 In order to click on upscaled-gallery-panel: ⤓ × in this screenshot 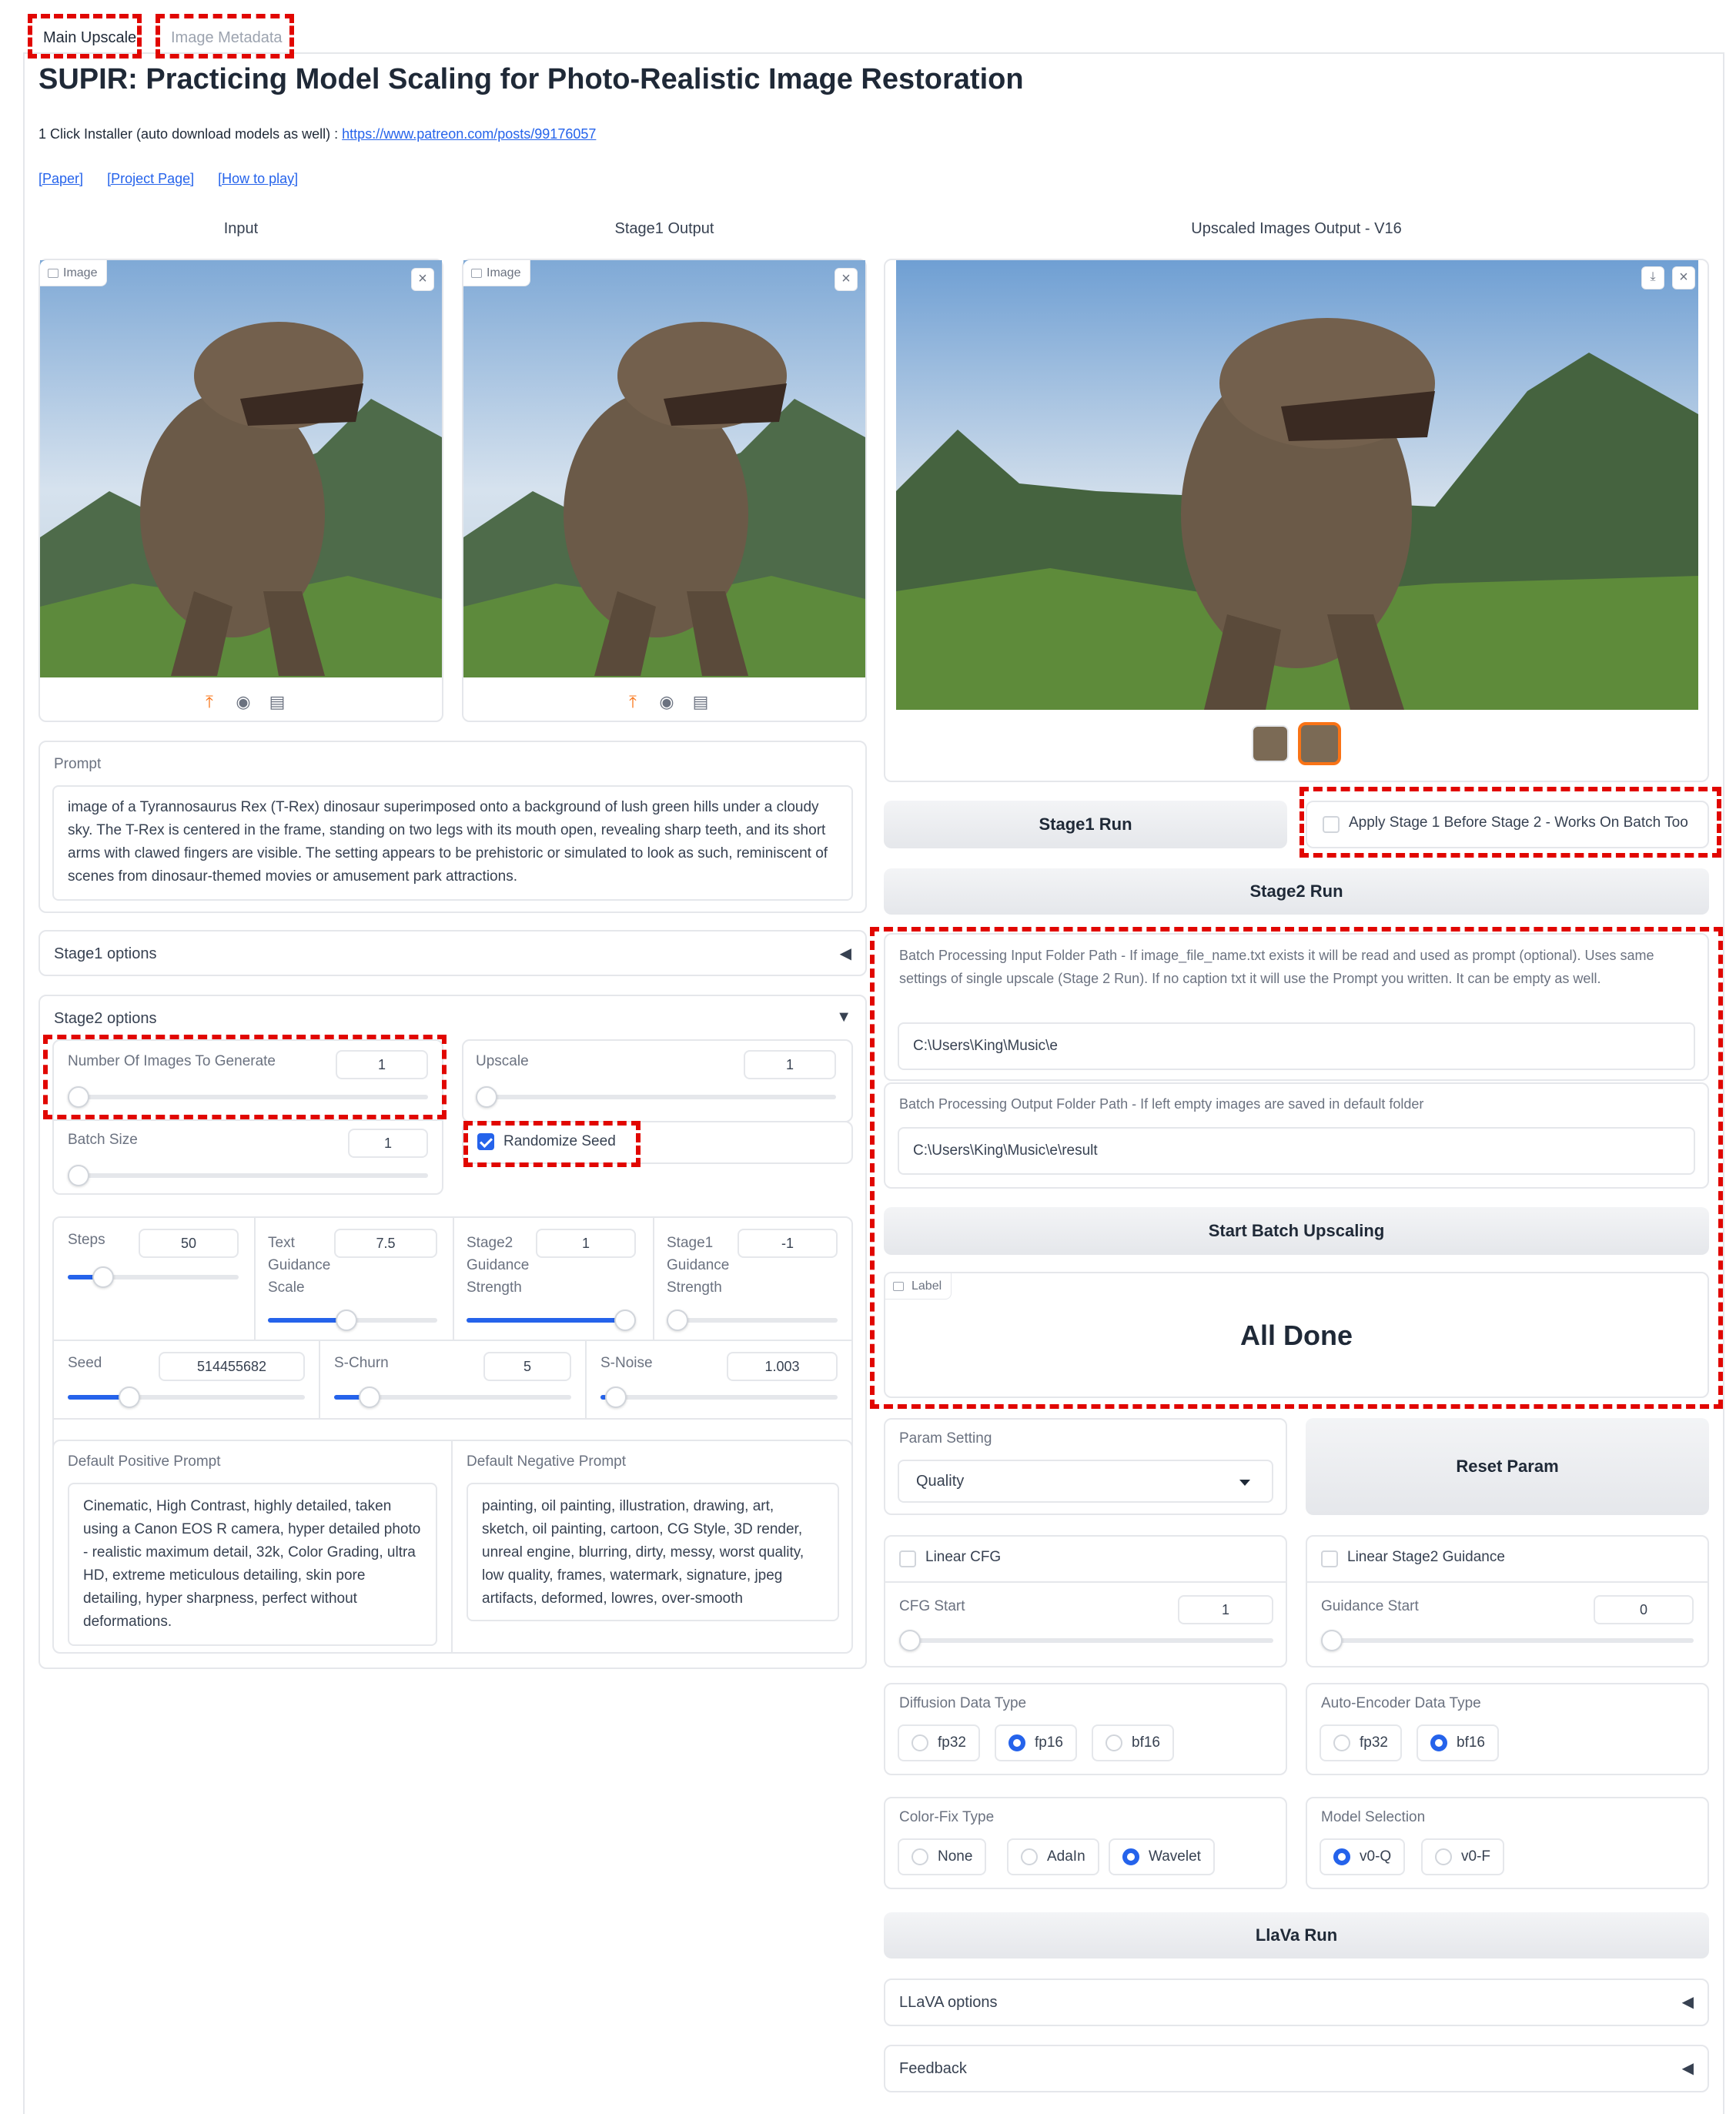, I will do `click(1296, 520)`.